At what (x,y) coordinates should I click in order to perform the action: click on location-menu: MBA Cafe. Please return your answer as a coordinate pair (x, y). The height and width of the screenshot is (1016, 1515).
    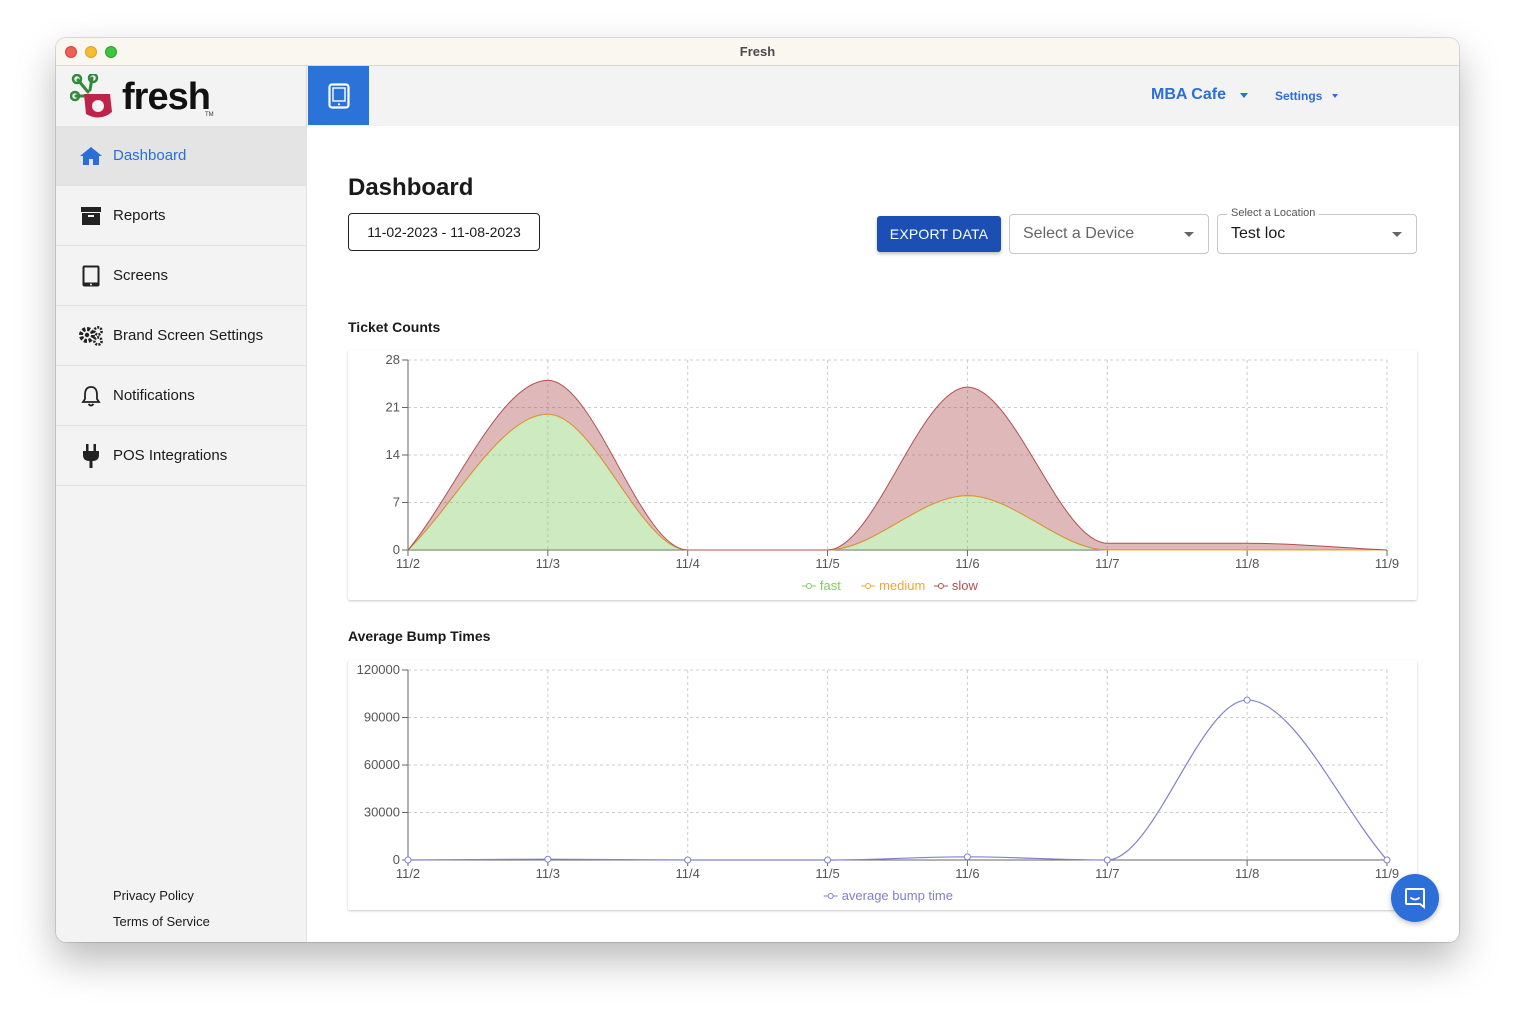
    Looking at the image, I should click on (1199, 95).